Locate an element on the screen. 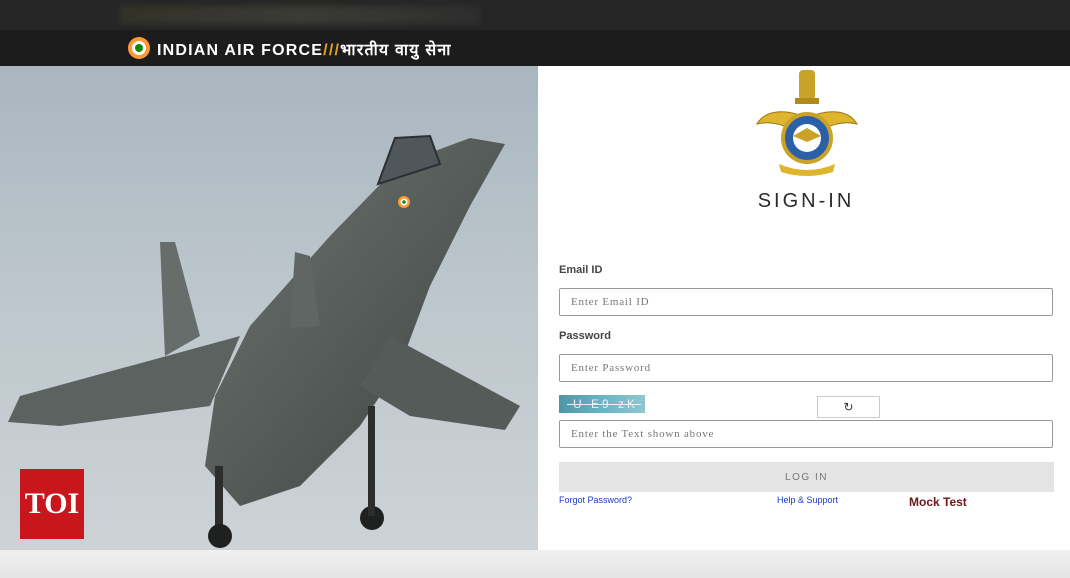 The image size is (1070, 578). captcha-refresh-button: ↻ is located at coordinates (848, 407).